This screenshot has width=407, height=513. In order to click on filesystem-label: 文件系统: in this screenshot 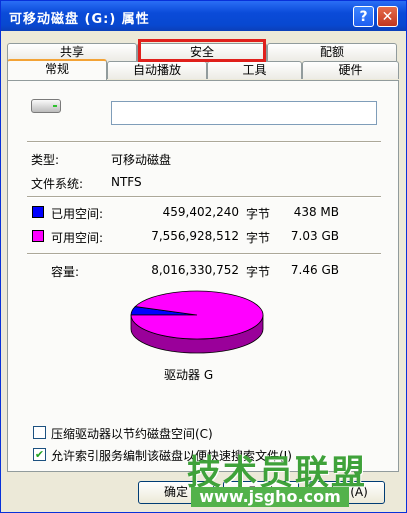, I will do `click(57, 184)`.